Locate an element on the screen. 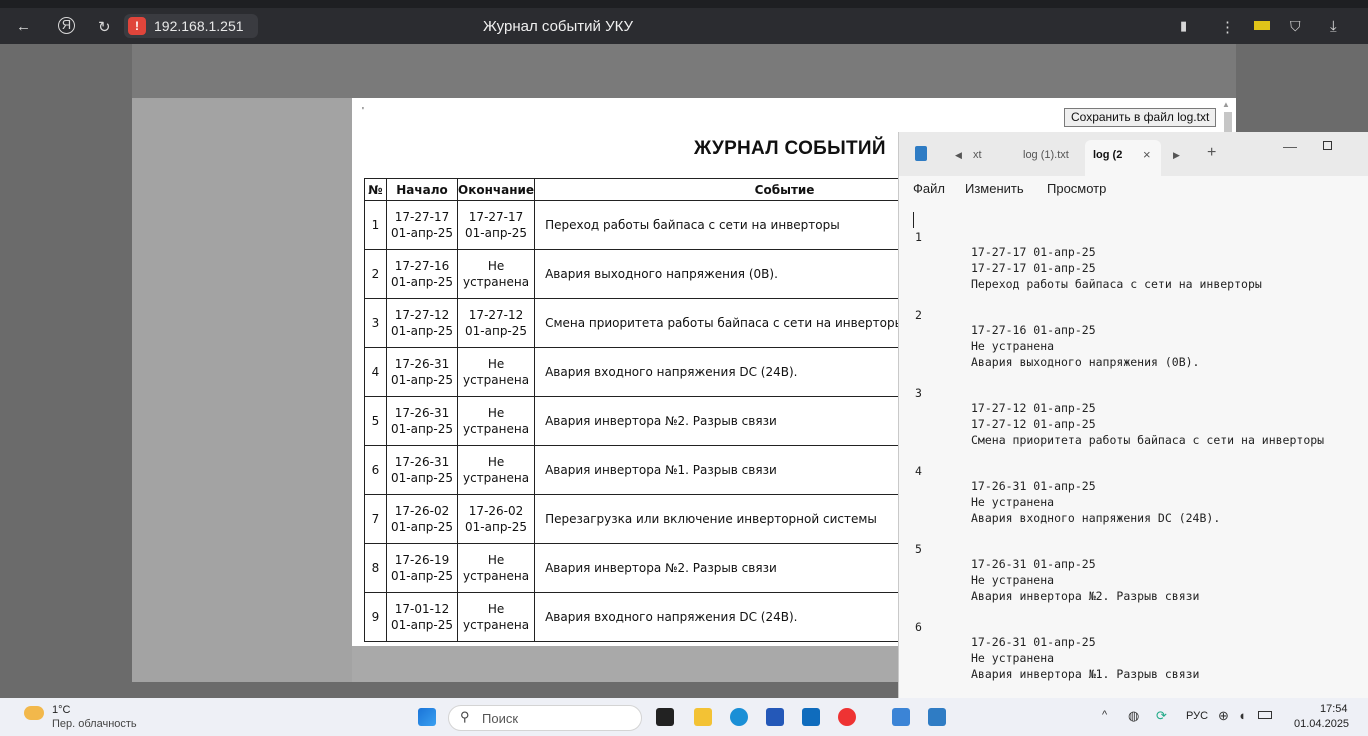 The image size is (1368, 736). outlook-icon is located at coordinates (811, 717).